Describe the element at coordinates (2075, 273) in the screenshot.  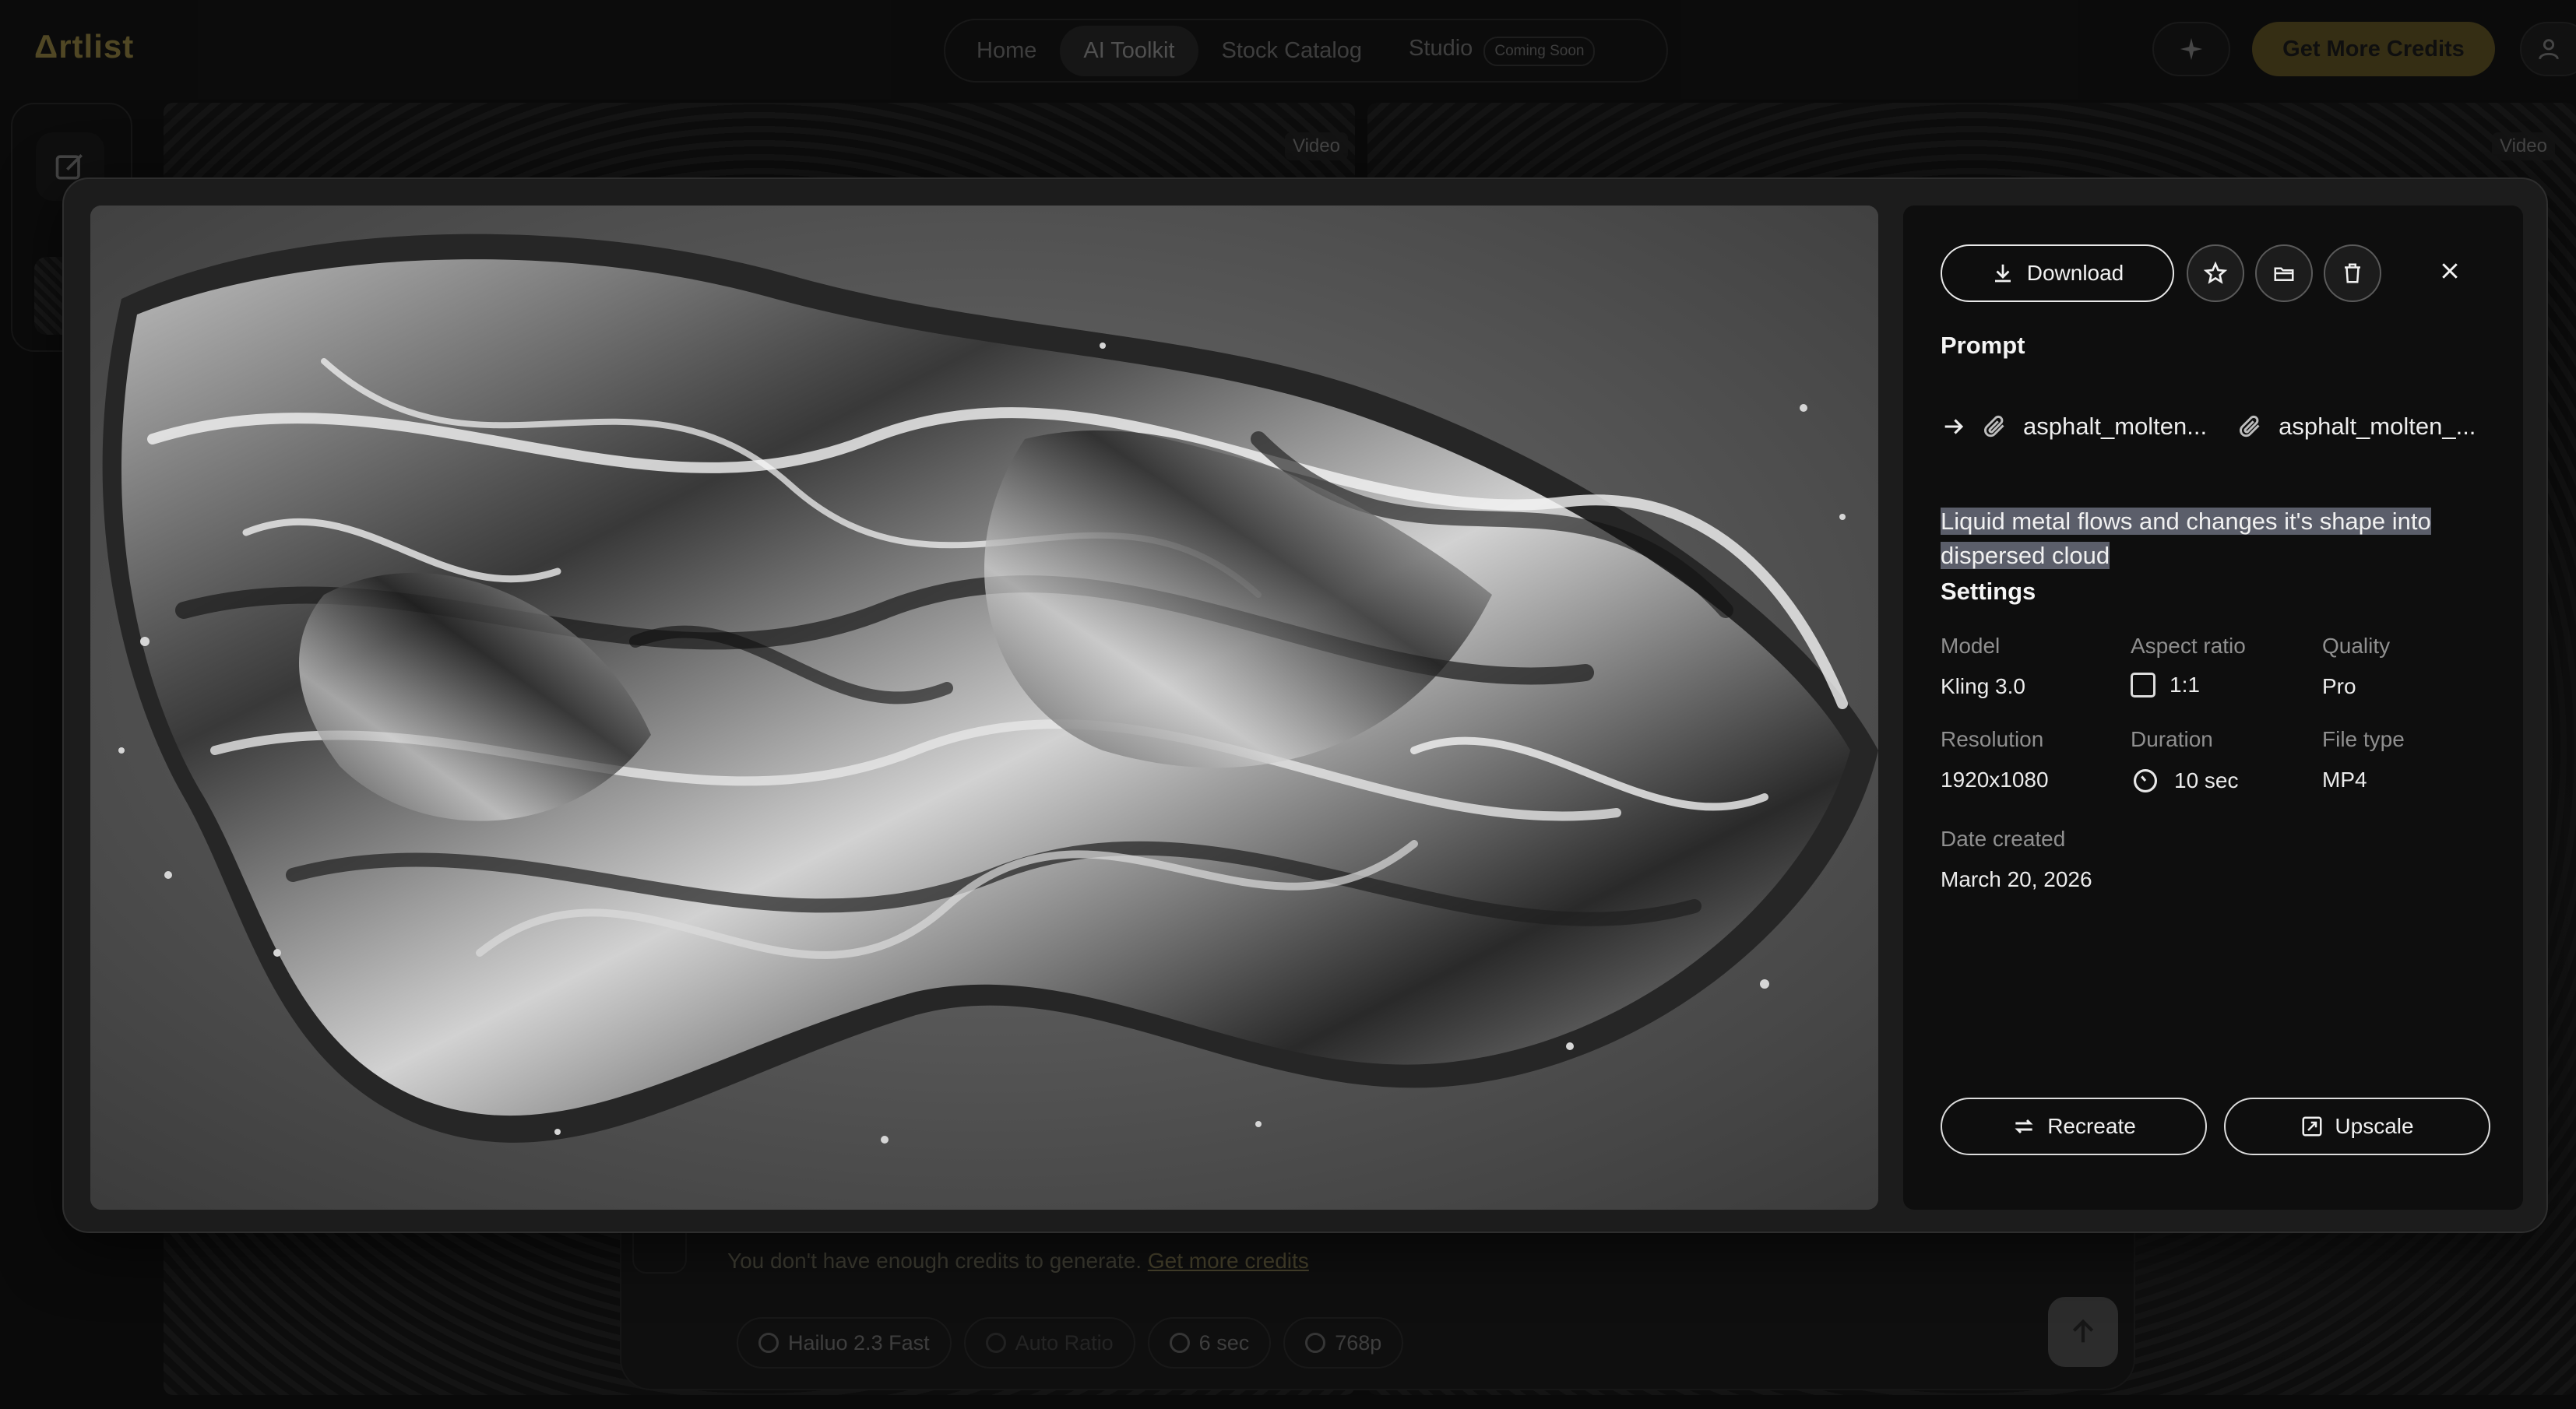
I see `download-label: Download` at that location.